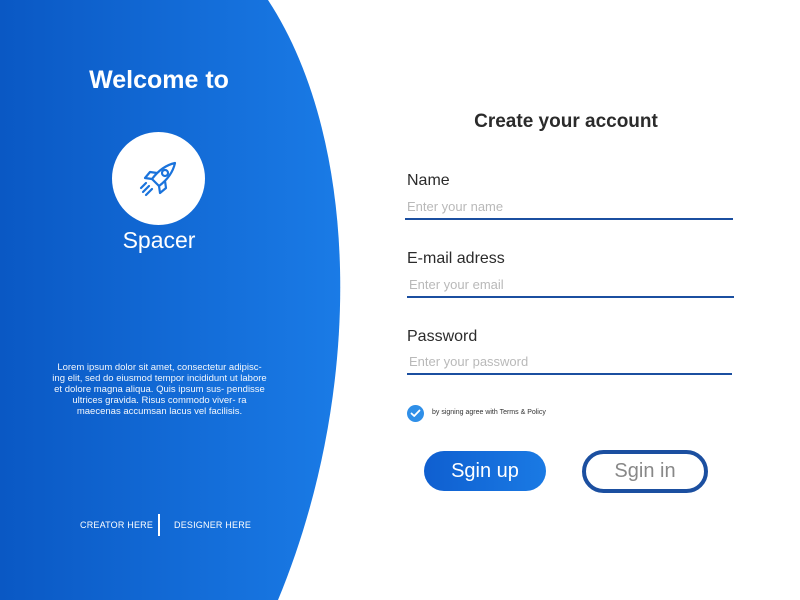  What do you see at coordinates (489, 412) in the screenshot?
I see `terms-label: by signing agree with Terms & Policy` at bounding box center [489, 412].